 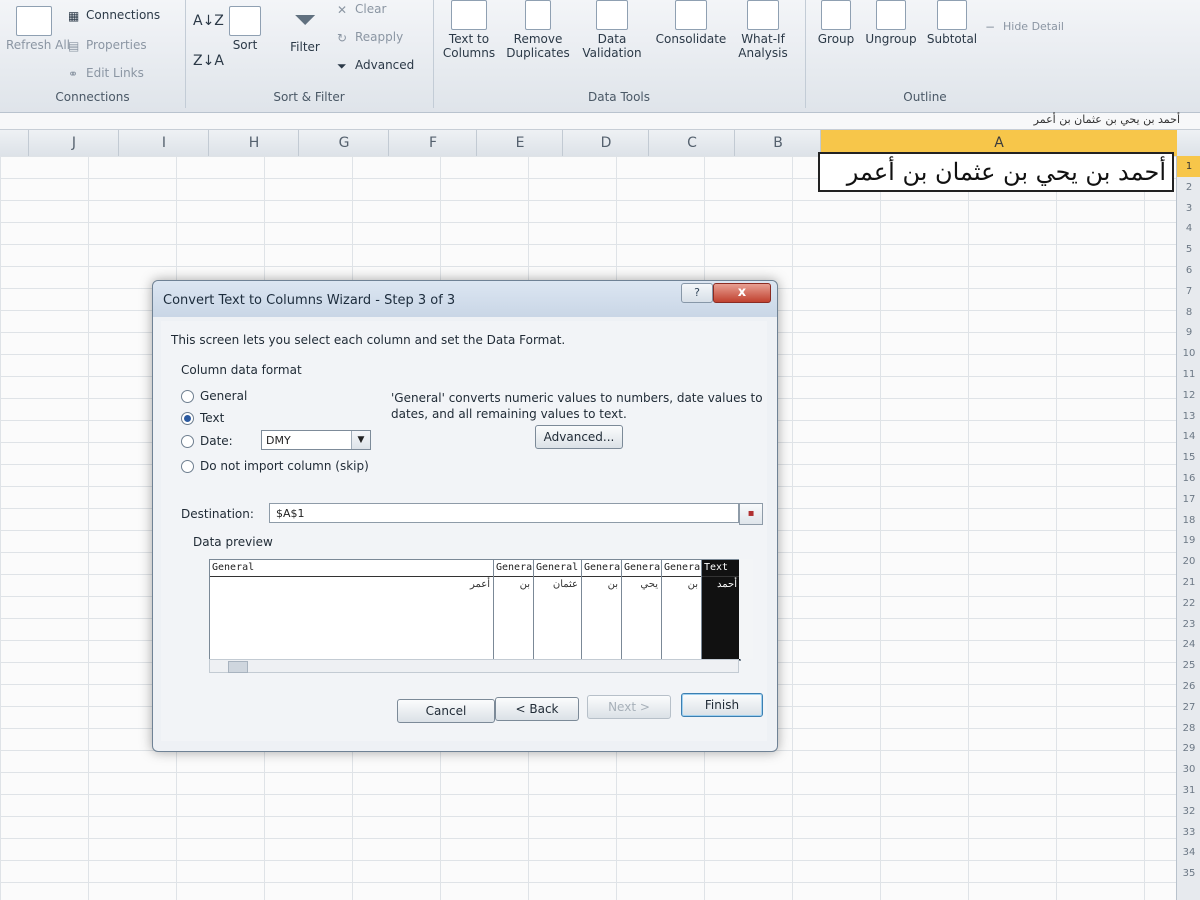 I want to click on row-header: 6, so click(x=1188, y=270).